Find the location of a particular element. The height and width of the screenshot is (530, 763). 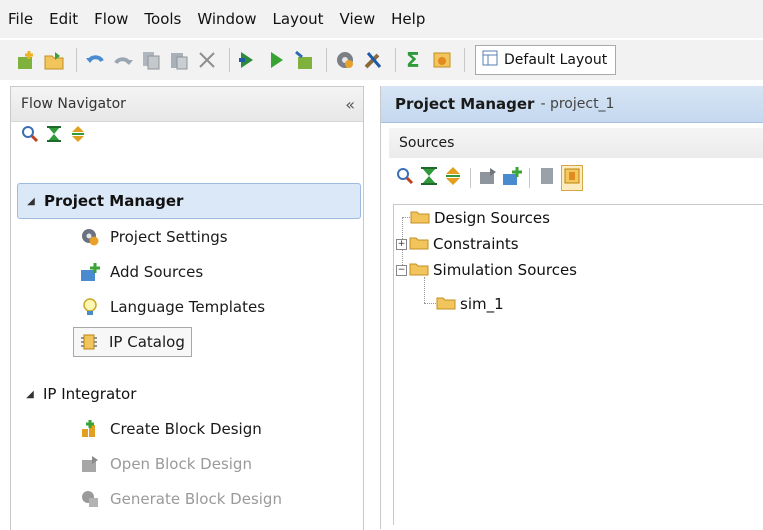

tree-node-design-sources: Design Sources is located at coordinates (480, 218).